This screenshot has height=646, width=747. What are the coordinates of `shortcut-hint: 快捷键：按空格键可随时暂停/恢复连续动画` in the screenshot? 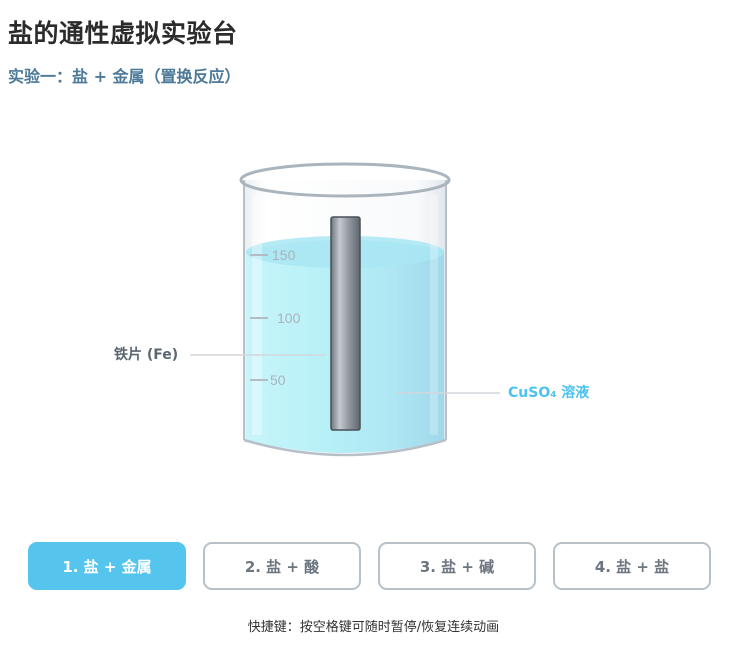 It's located at (373, 627).